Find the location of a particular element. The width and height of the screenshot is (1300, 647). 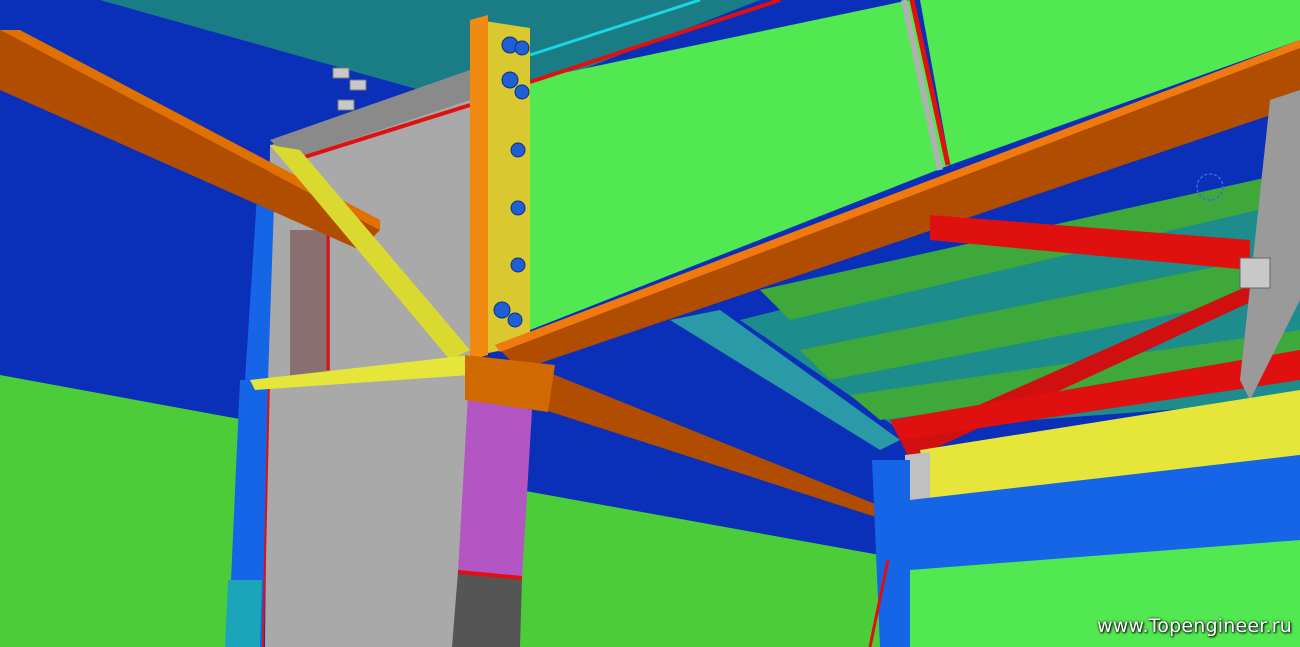

teal-column-base is located at coordinates (243, 613).